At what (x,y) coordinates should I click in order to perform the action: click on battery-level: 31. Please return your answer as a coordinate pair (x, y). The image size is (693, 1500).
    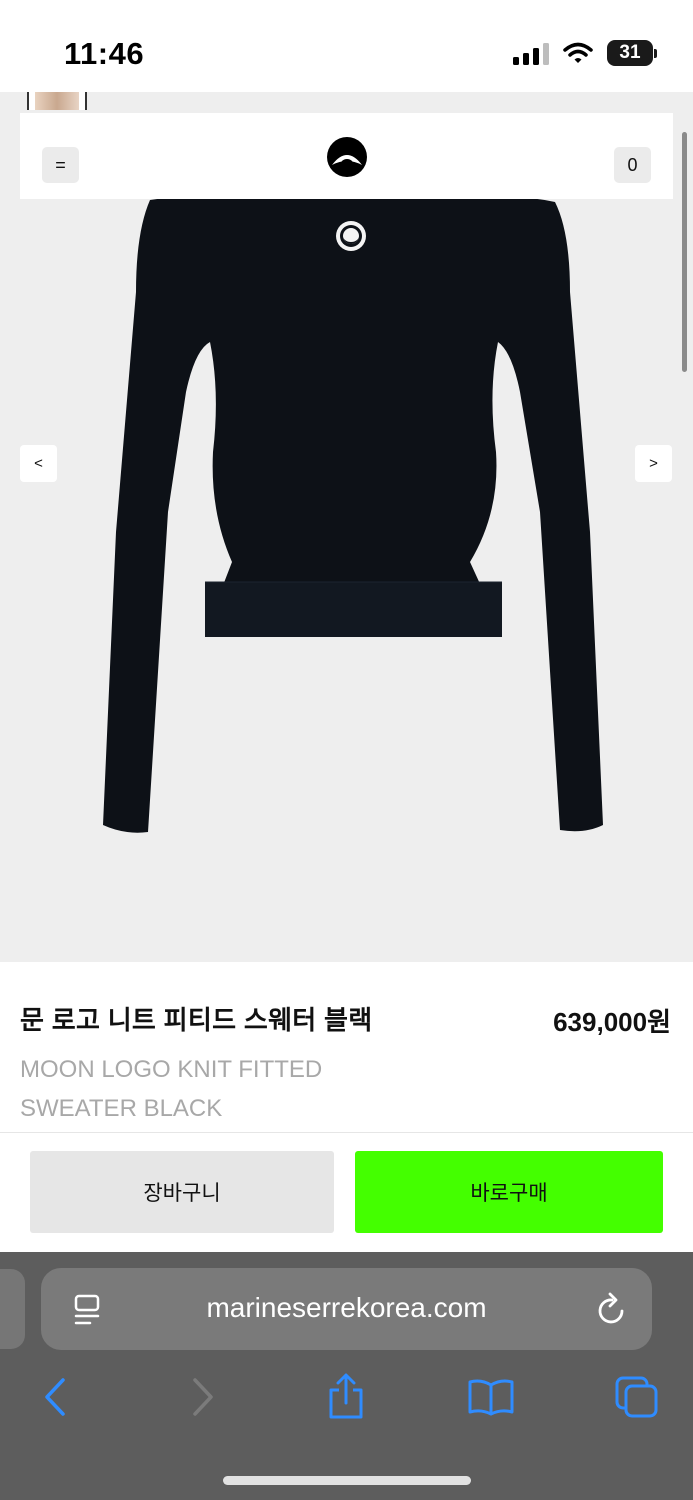
    Looking at the image, I should click on (630, 53).